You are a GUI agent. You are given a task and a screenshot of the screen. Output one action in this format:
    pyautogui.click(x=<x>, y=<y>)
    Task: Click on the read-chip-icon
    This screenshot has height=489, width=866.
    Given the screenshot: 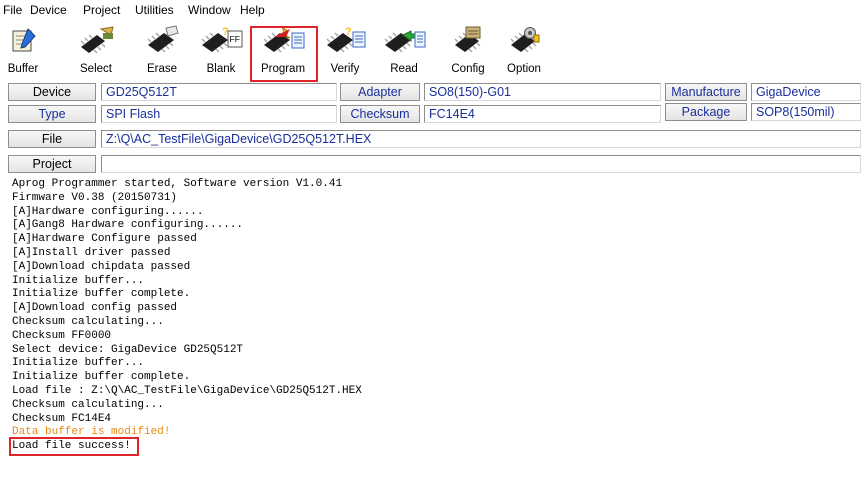 What is the action you would take?
    pyautogui.click(x=405, y=41)
    